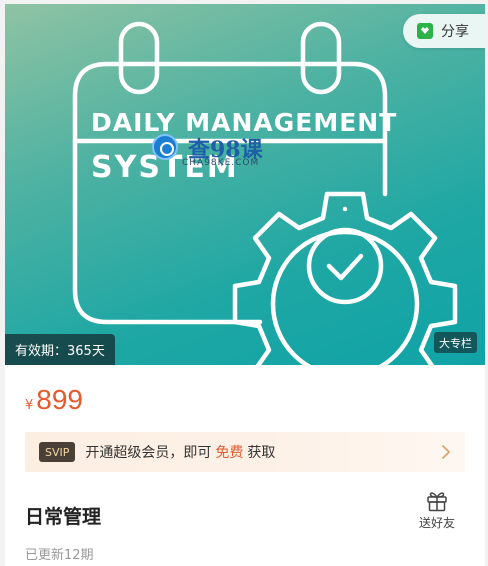  Describe the element at coordinates (437, 502) in the screenshot. I see `gift-icon` at that location.